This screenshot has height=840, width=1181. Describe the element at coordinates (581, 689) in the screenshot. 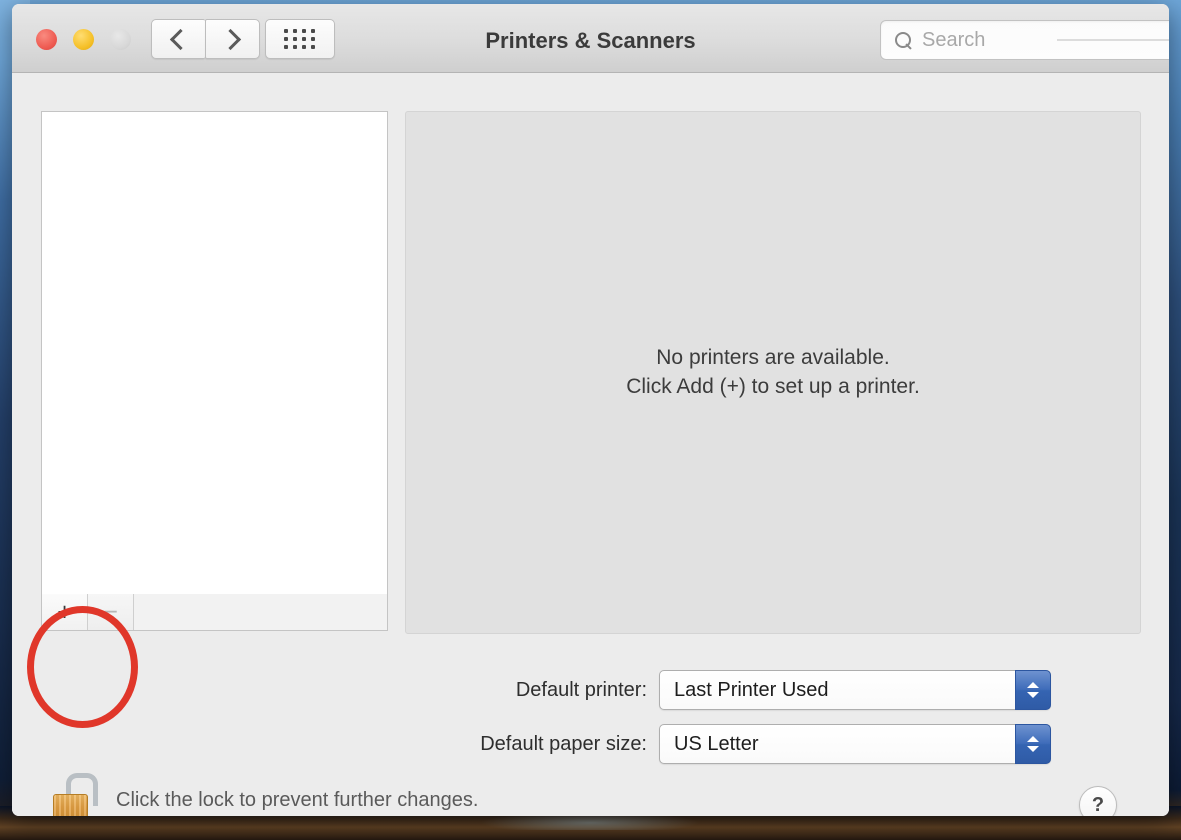

I see `default-printer-label: Default printer:` at that location.